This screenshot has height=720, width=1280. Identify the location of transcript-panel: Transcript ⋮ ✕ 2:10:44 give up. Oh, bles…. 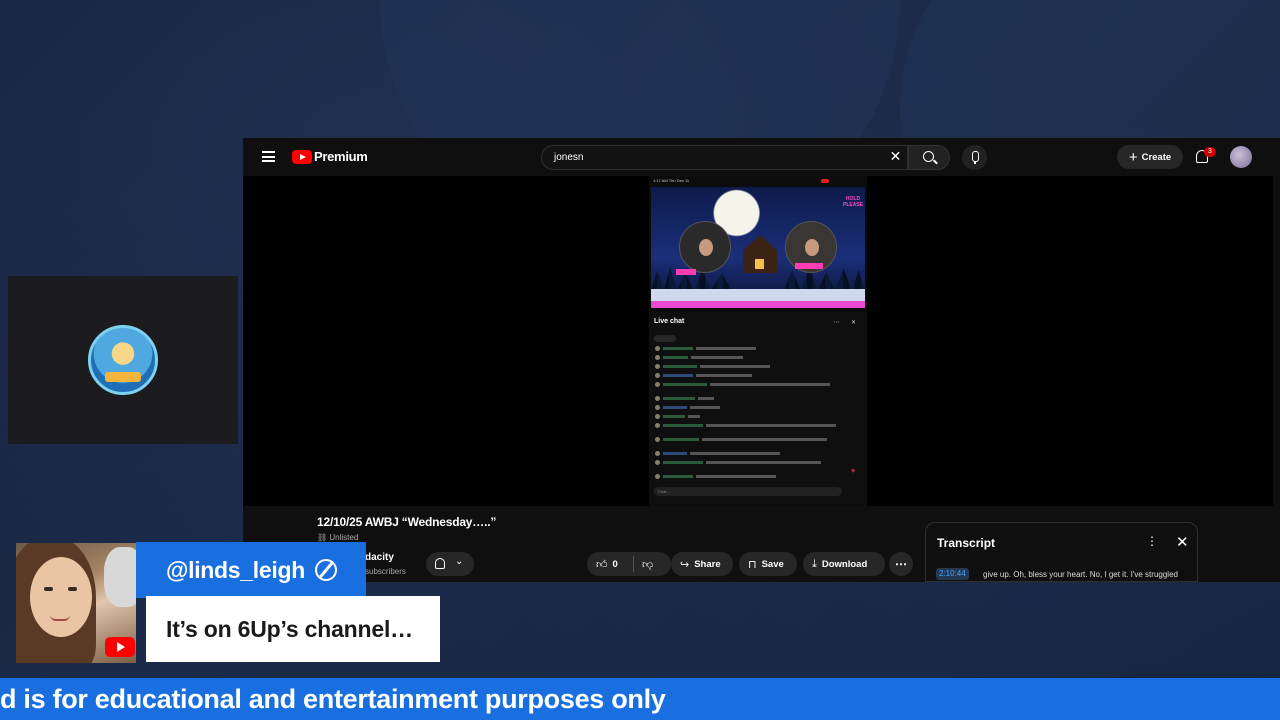
(1061, 552).